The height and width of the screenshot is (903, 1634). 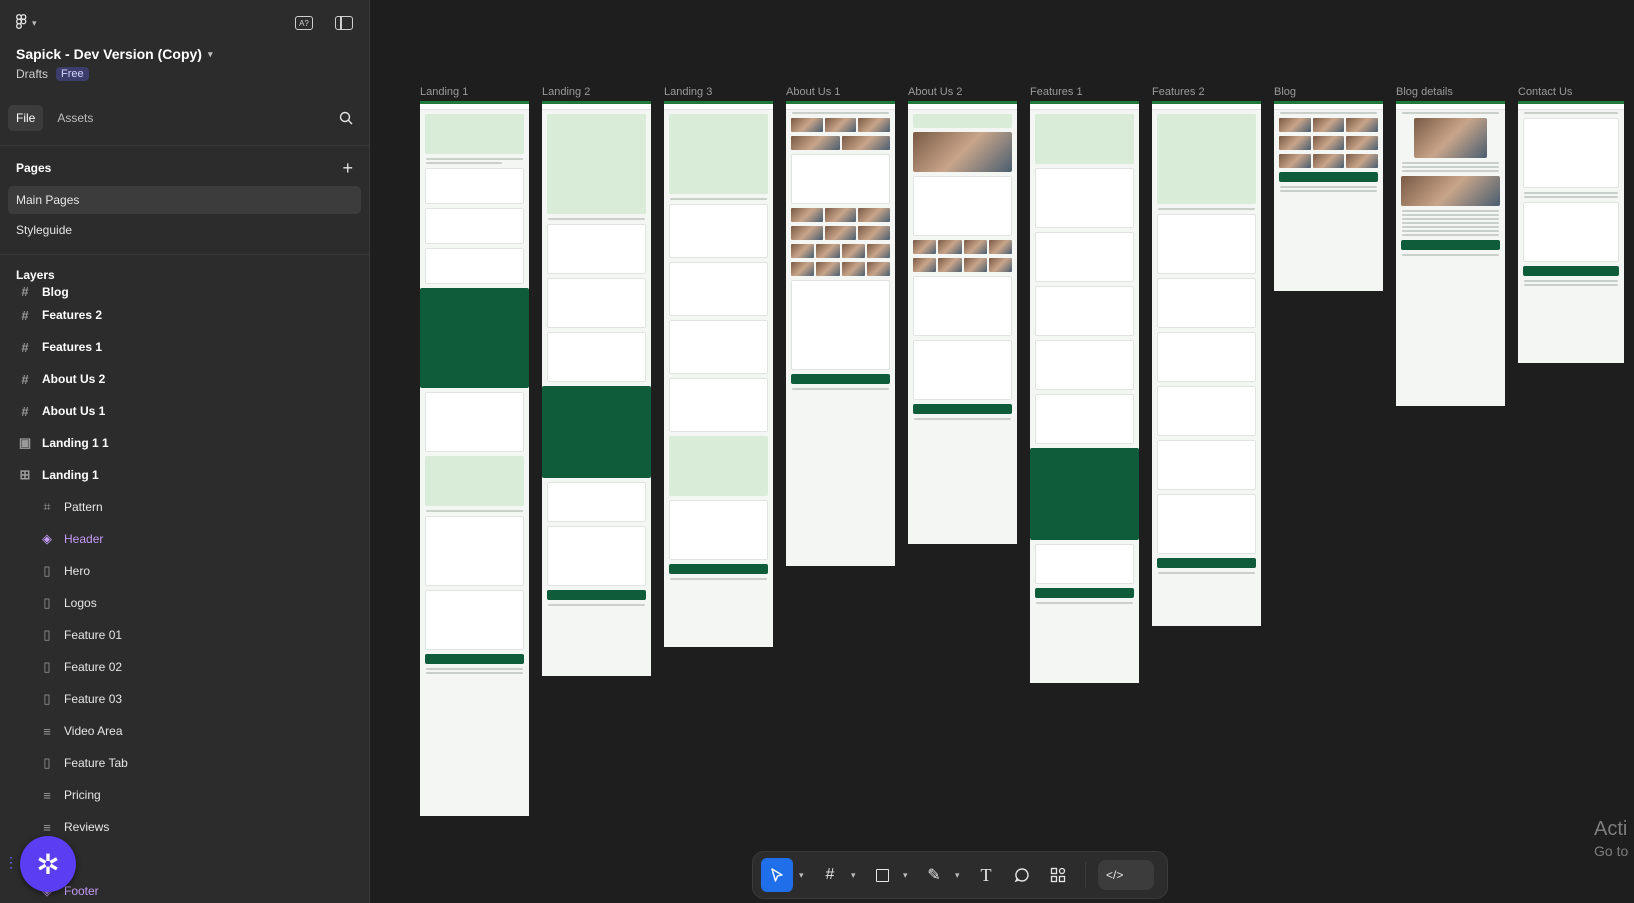 What do you see at coordinates (184, 347) in the screenshot?
I see `layer-item: # Features 1` at bounding box center [184, 347].